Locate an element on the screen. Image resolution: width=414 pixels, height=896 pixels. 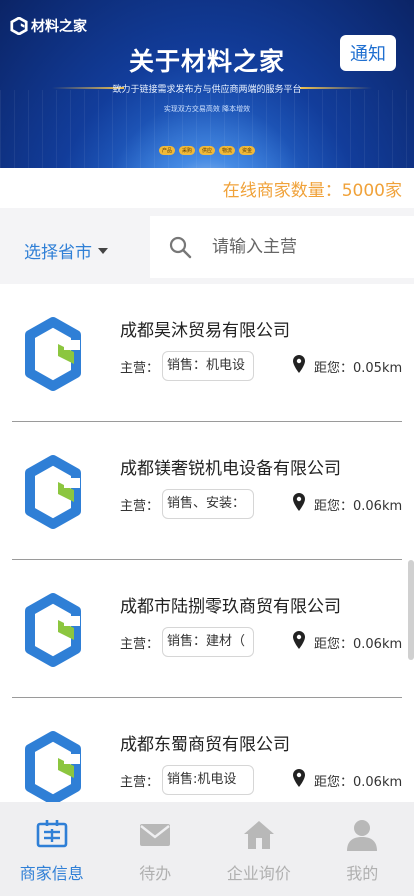
bottom-tab-bar: 商家信息 待办 企业询价 我的 is located at coordinates (207, 849).